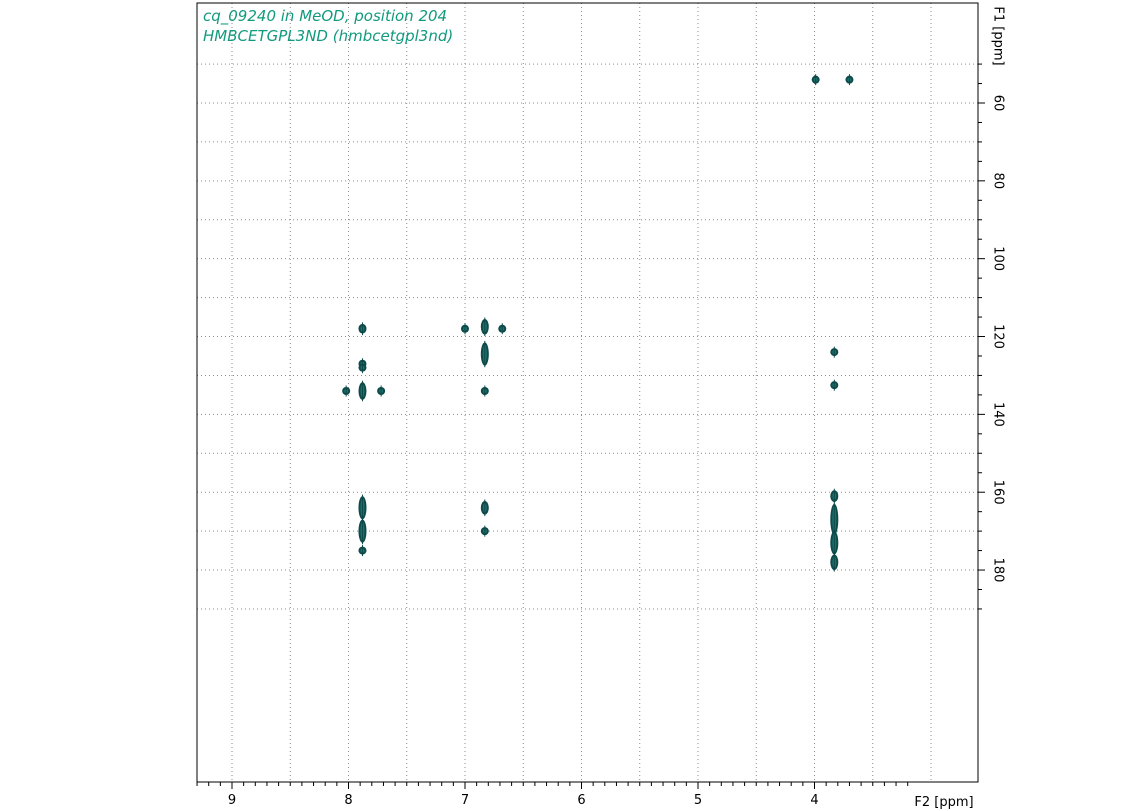 This screenshot has width=1124, height=811. Describe the element at coordinates (998, 103) in the screenshot. I see `y-tick-label: 60` at that location.